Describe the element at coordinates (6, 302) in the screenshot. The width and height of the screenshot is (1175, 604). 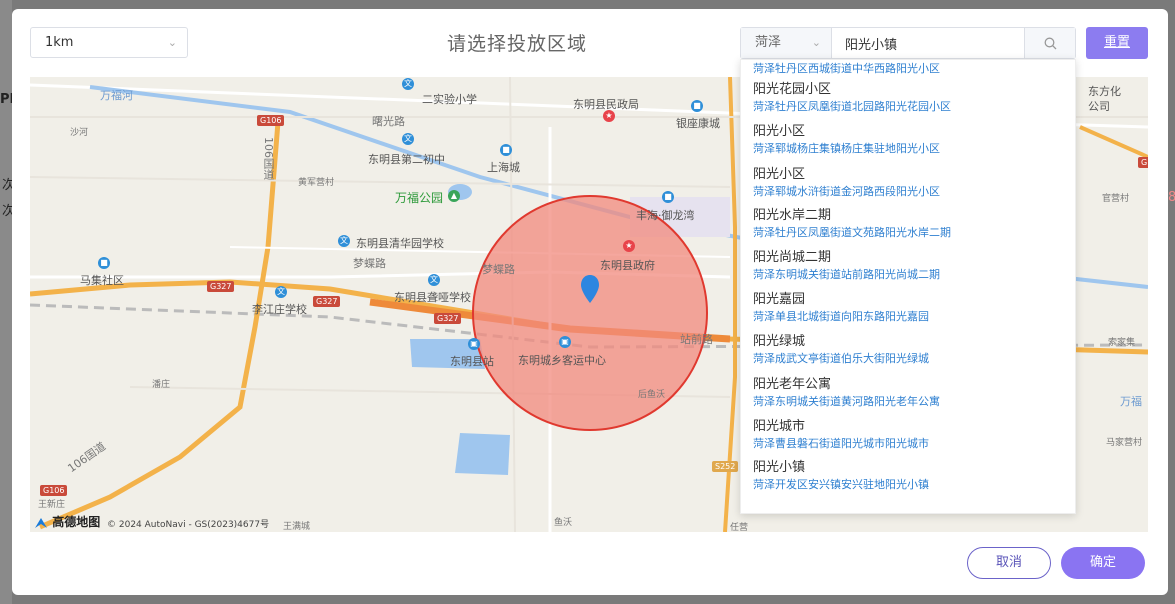
I see `page-backdrop` at that location.